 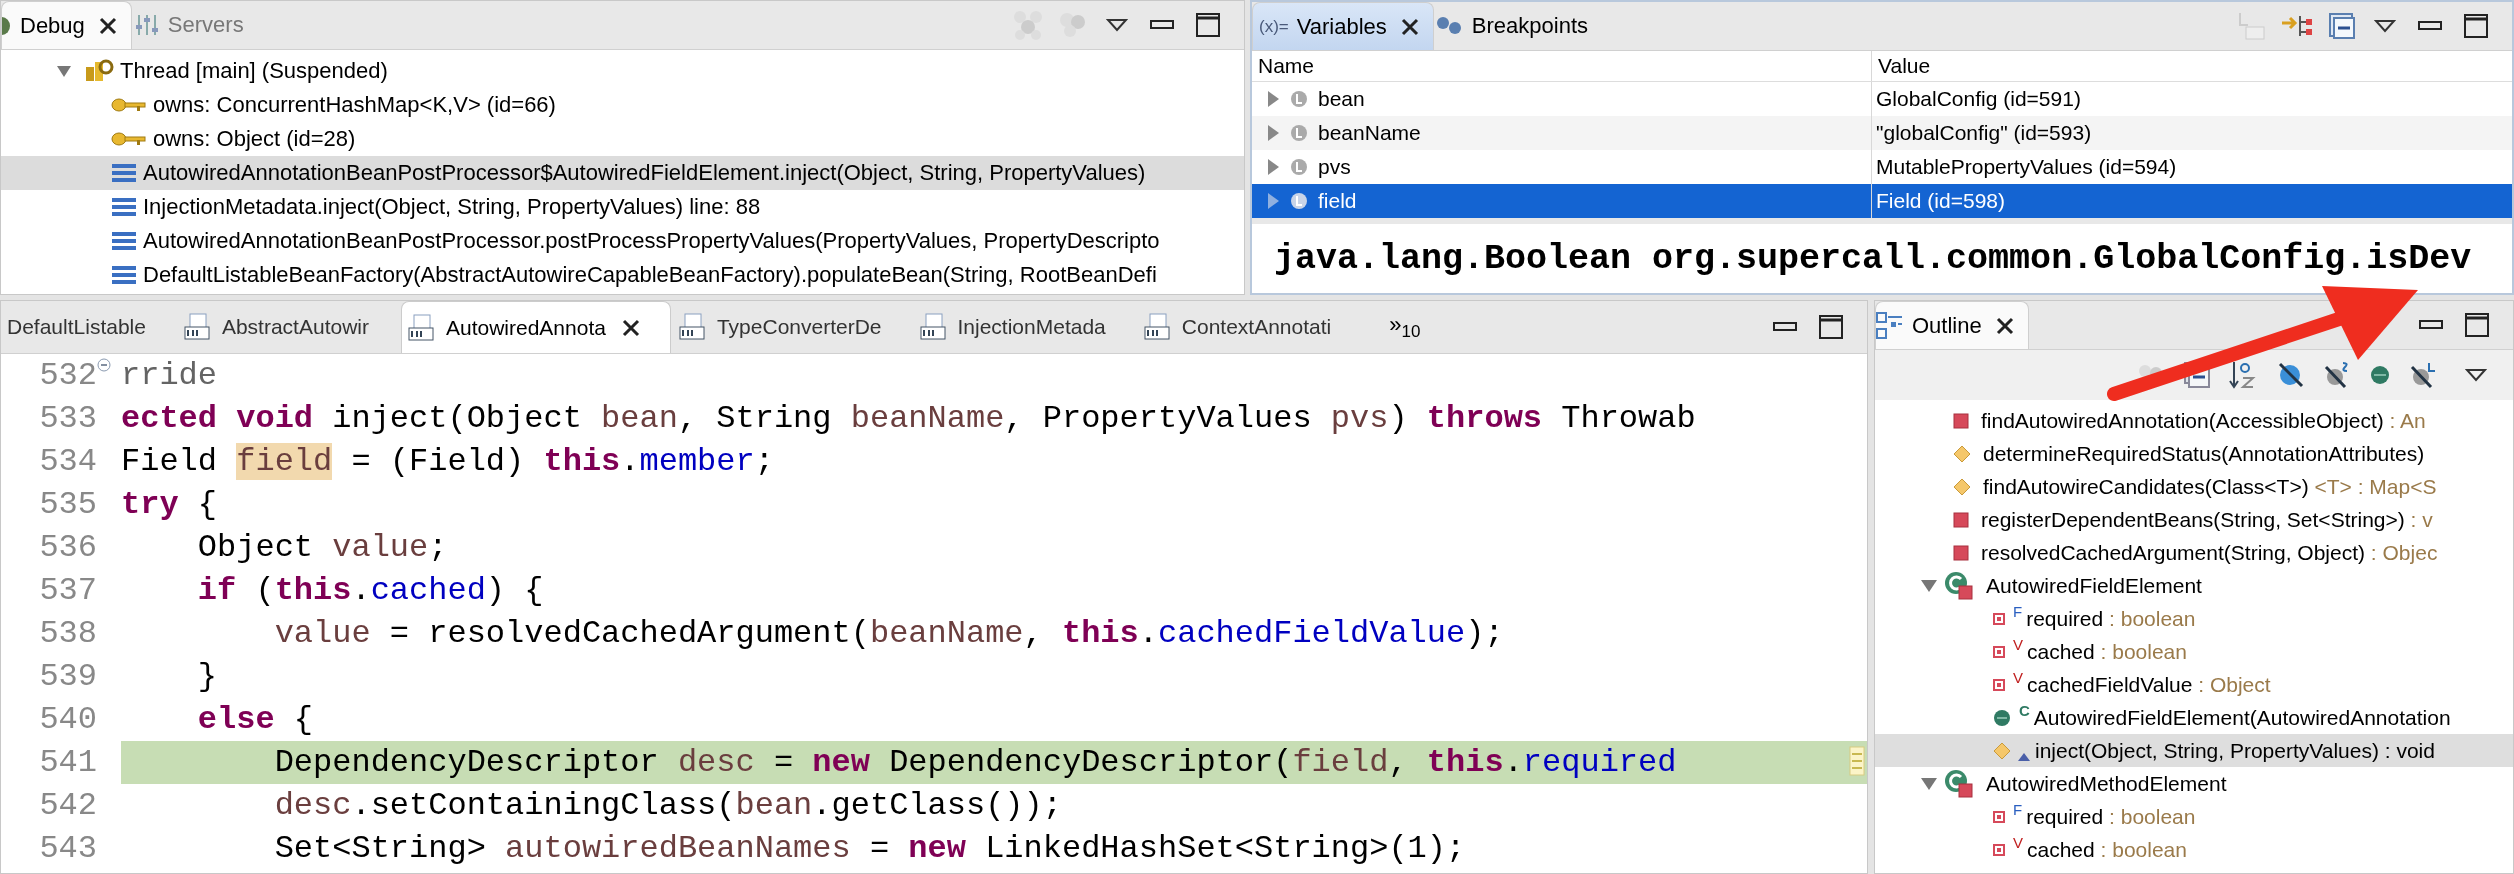 I want to click on outline-item: resolvedCachedArgument(String, Object) : Objec, so click(x=2194, y=552).